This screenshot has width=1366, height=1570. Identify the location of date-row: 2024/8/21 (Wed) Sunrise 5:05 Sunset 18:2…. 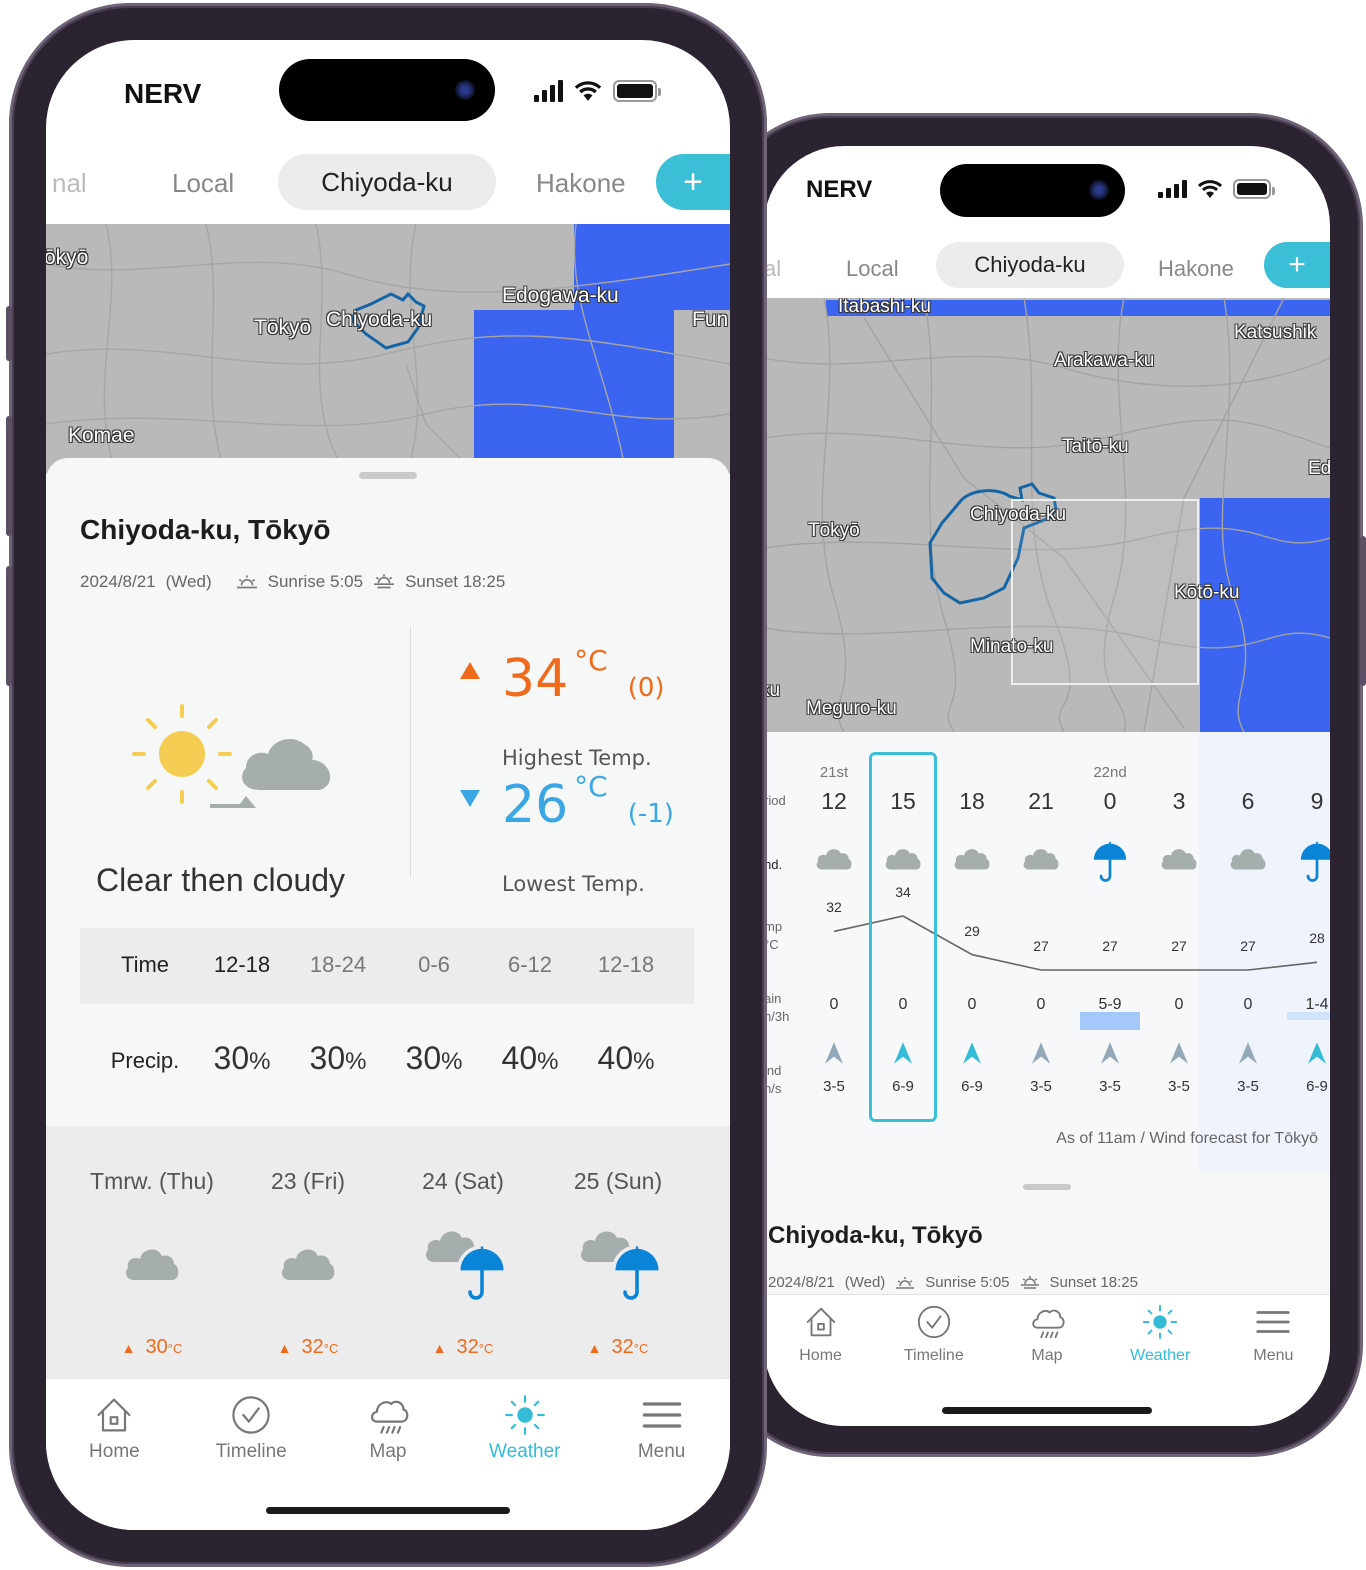
(292, 582).